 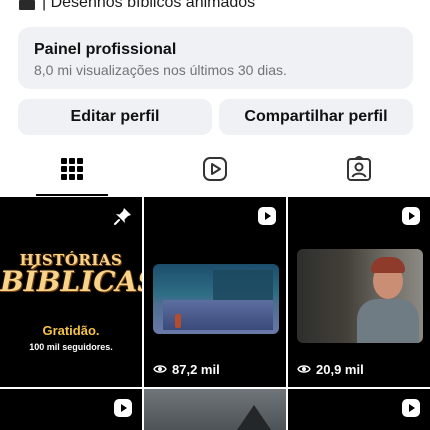 I want to click on post-subcaption: 100 mil seguidores., so click(x=71, y=347).